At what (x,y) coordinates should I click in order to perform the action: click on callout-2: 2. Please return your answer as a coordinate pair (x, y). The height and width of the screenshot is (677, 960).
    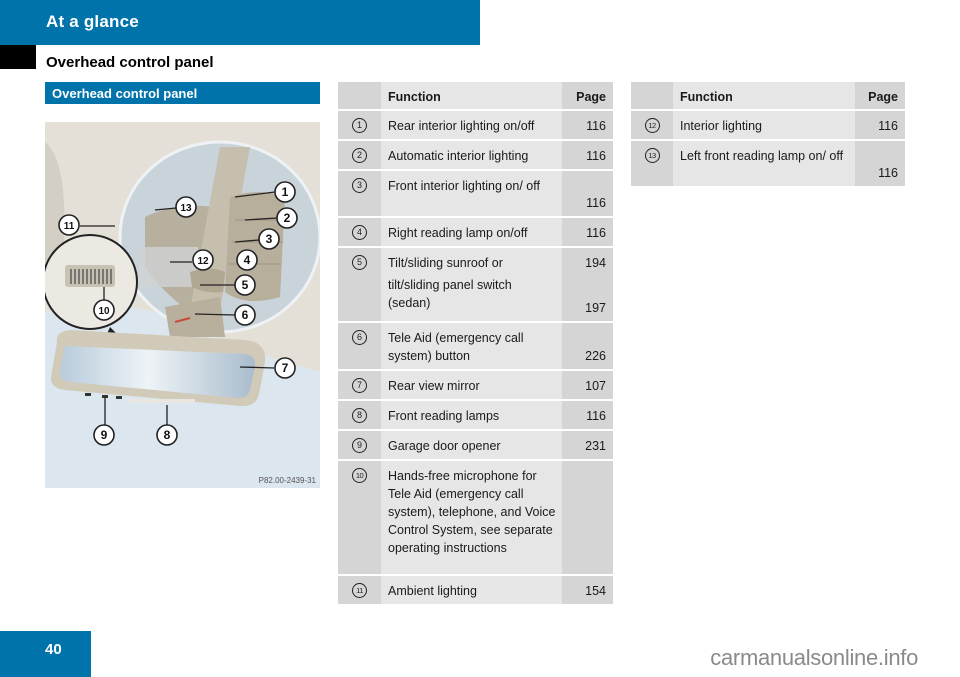
    Looking at the image, I should click on (287, 218).